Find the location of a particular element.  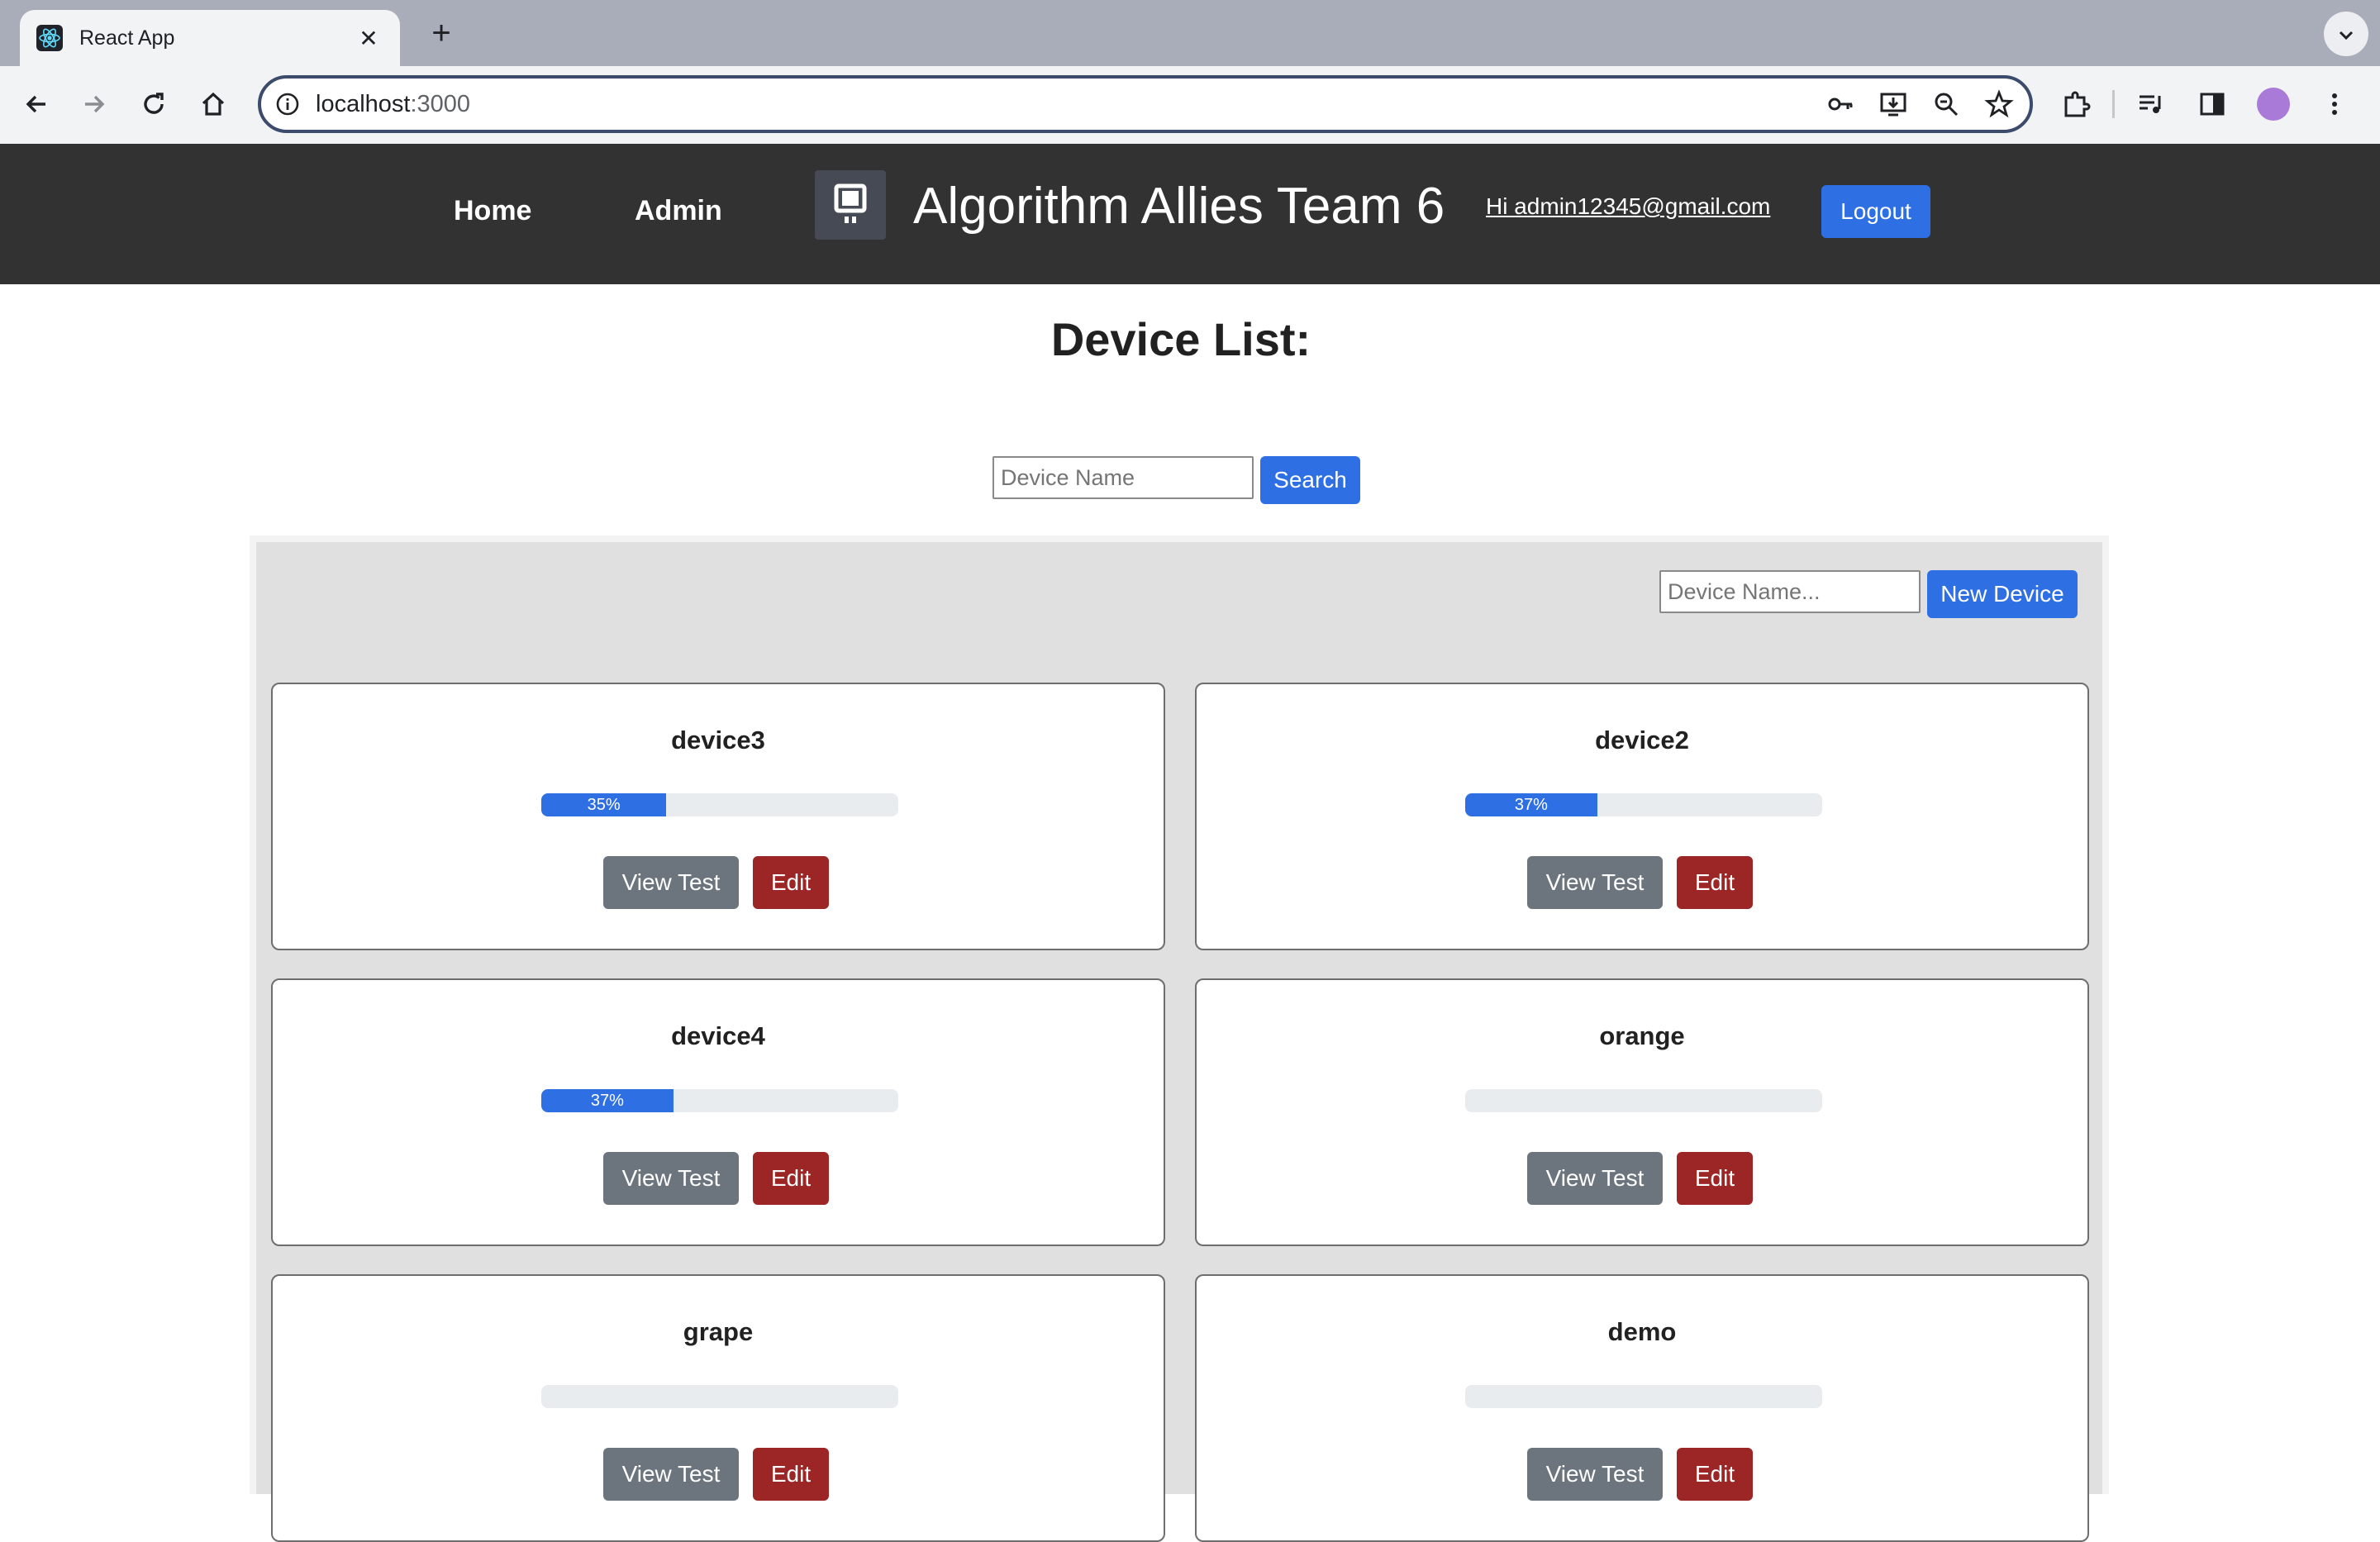

brand-title: Algorithm Allies Team 6 is located at coordinates (1179, 206).